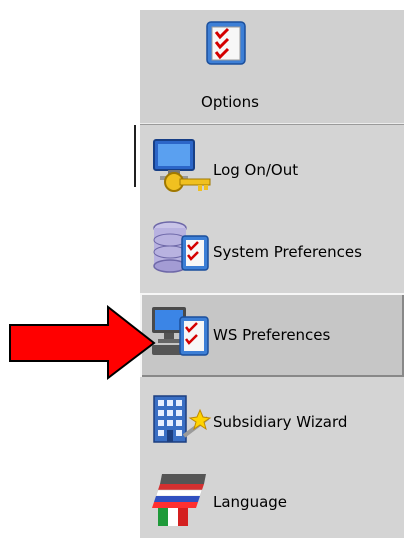  I want to click on menu-item-language: Language, so click(272, 502).